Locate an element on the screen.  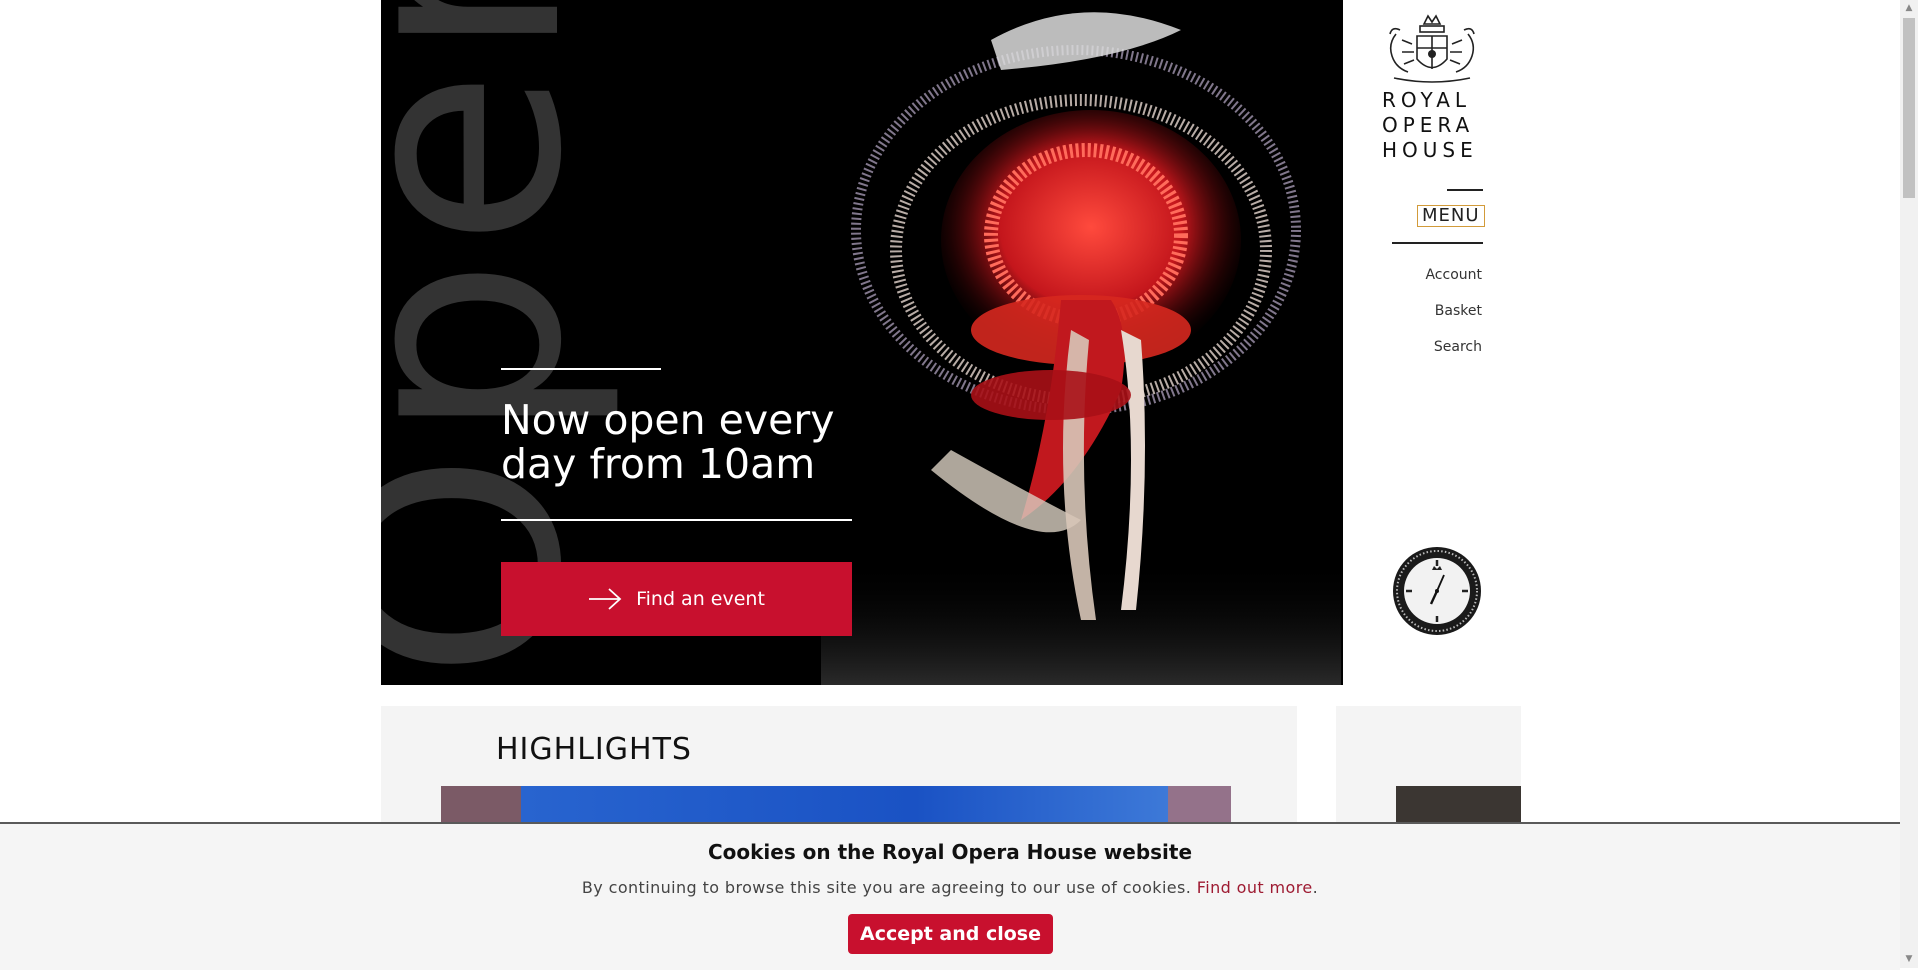
scroll-up-arrow-icon: ▲ is located at coordinates (1909, 8).